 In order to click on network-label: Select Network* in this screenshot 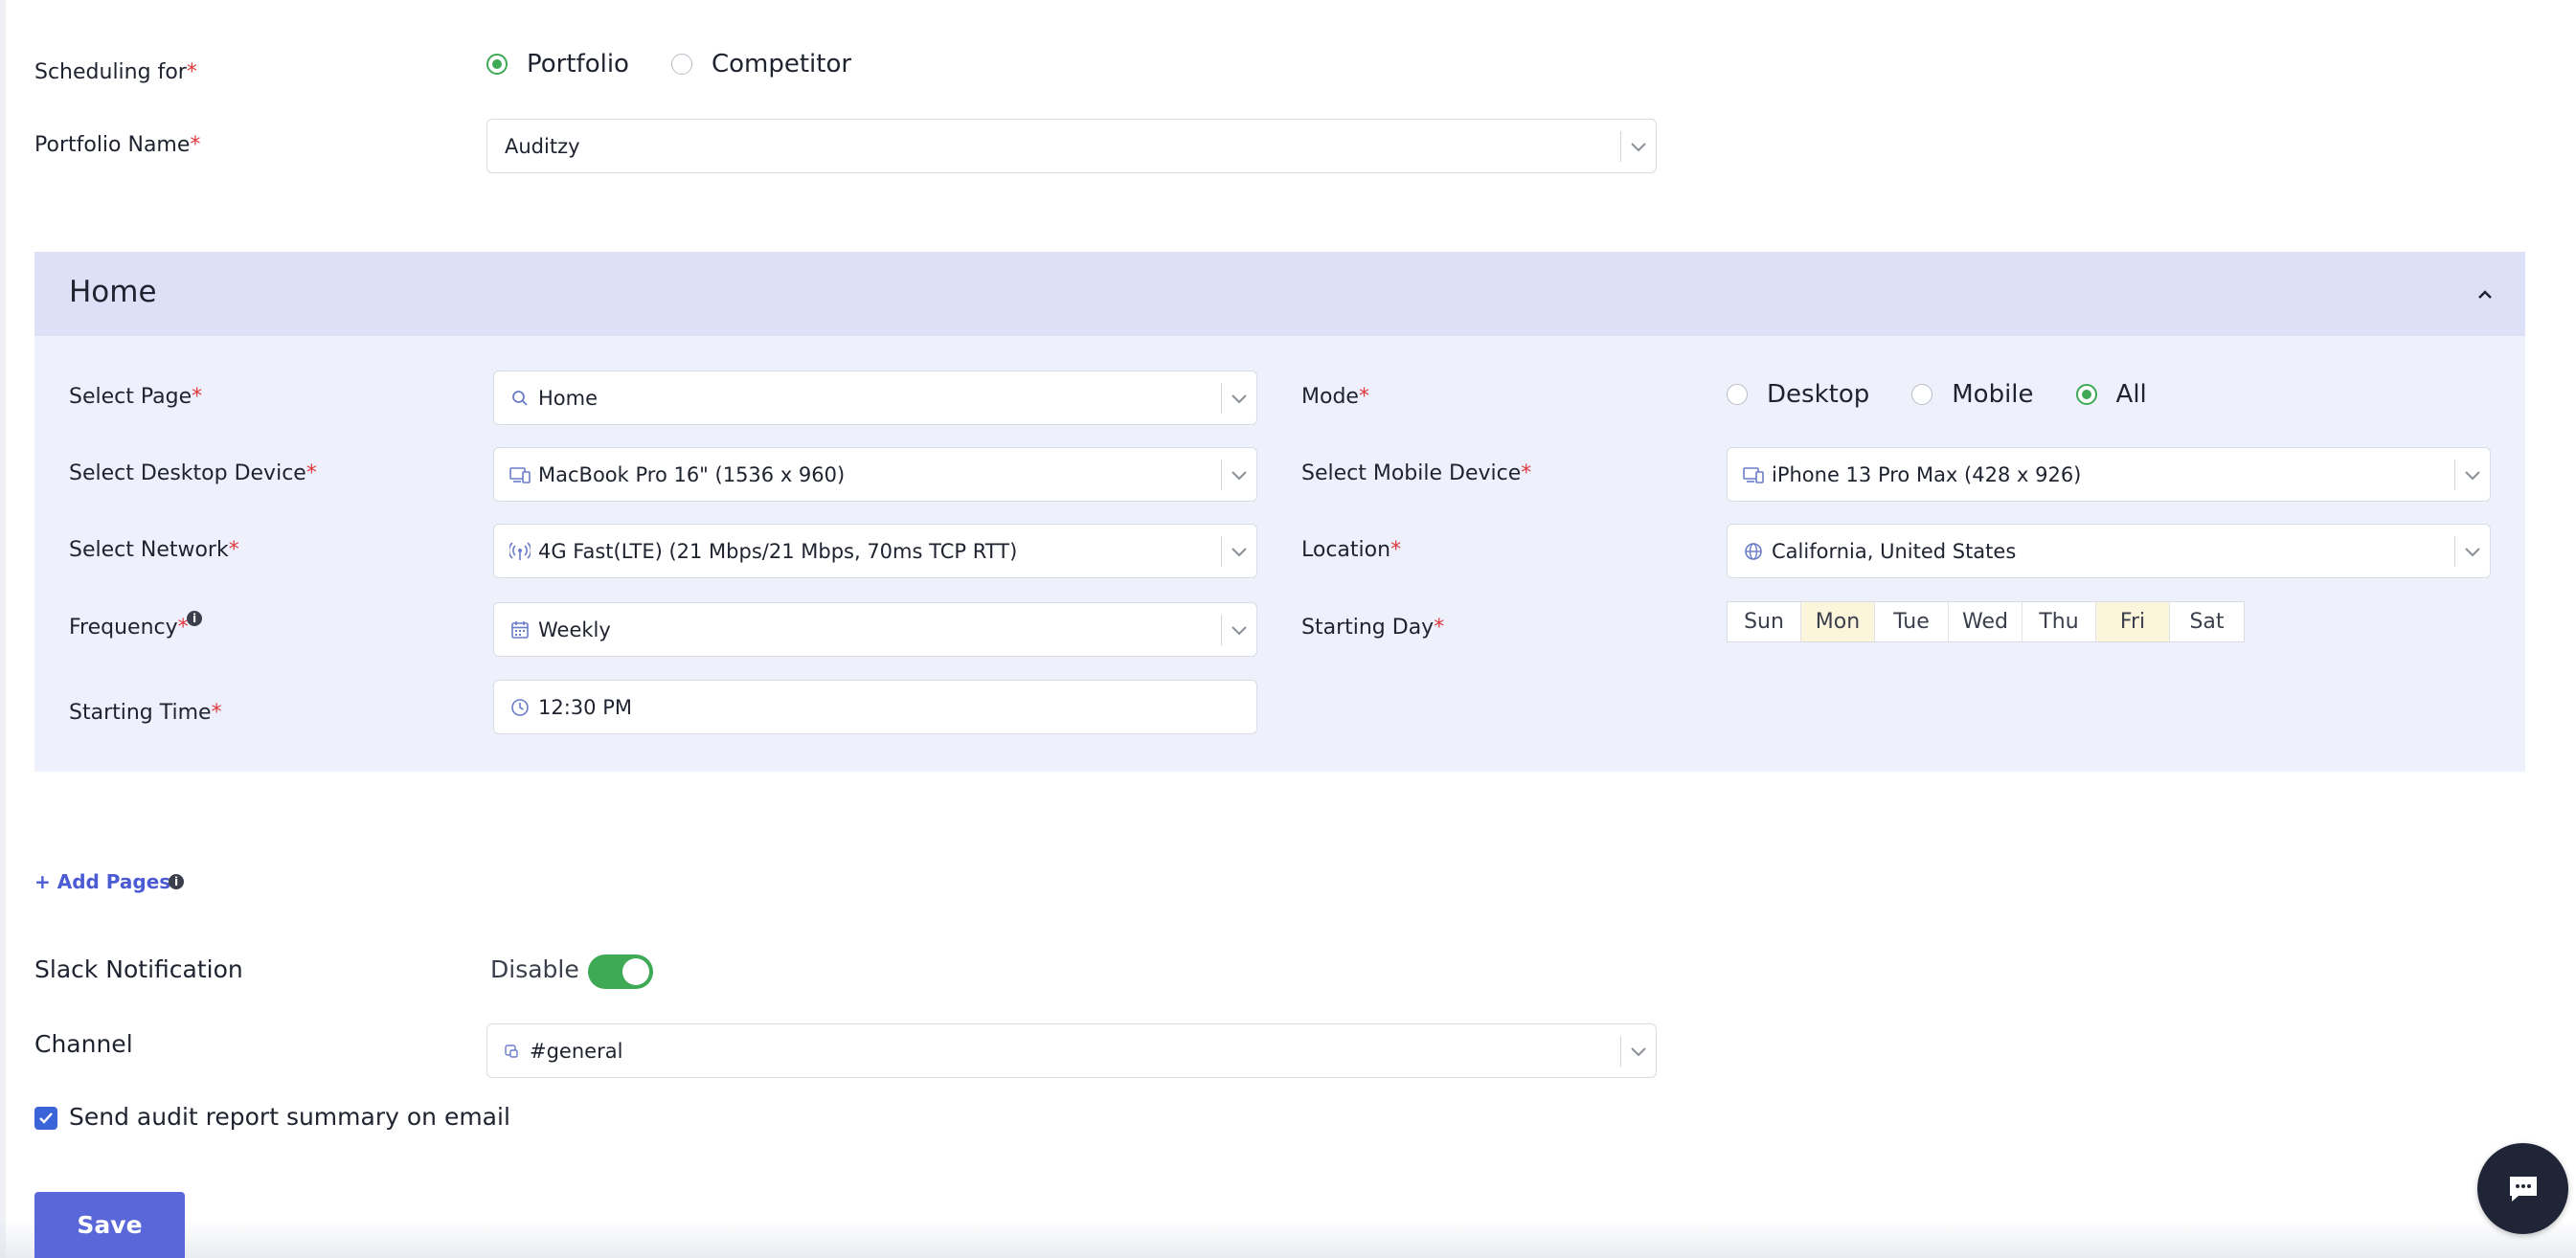, I will do `click(154, 550)`.